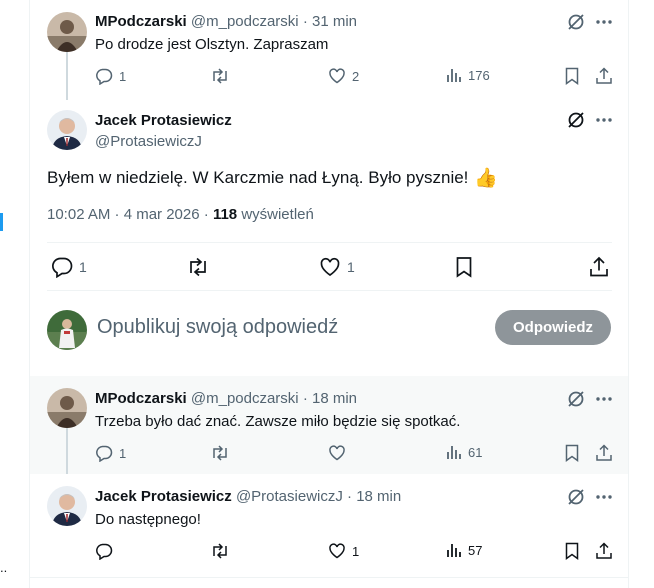 The width and height of the screenshot is (654, 588). Describe the element at coordinates (464, 452) in the screenshot. I see `views-action: 61` at that location.